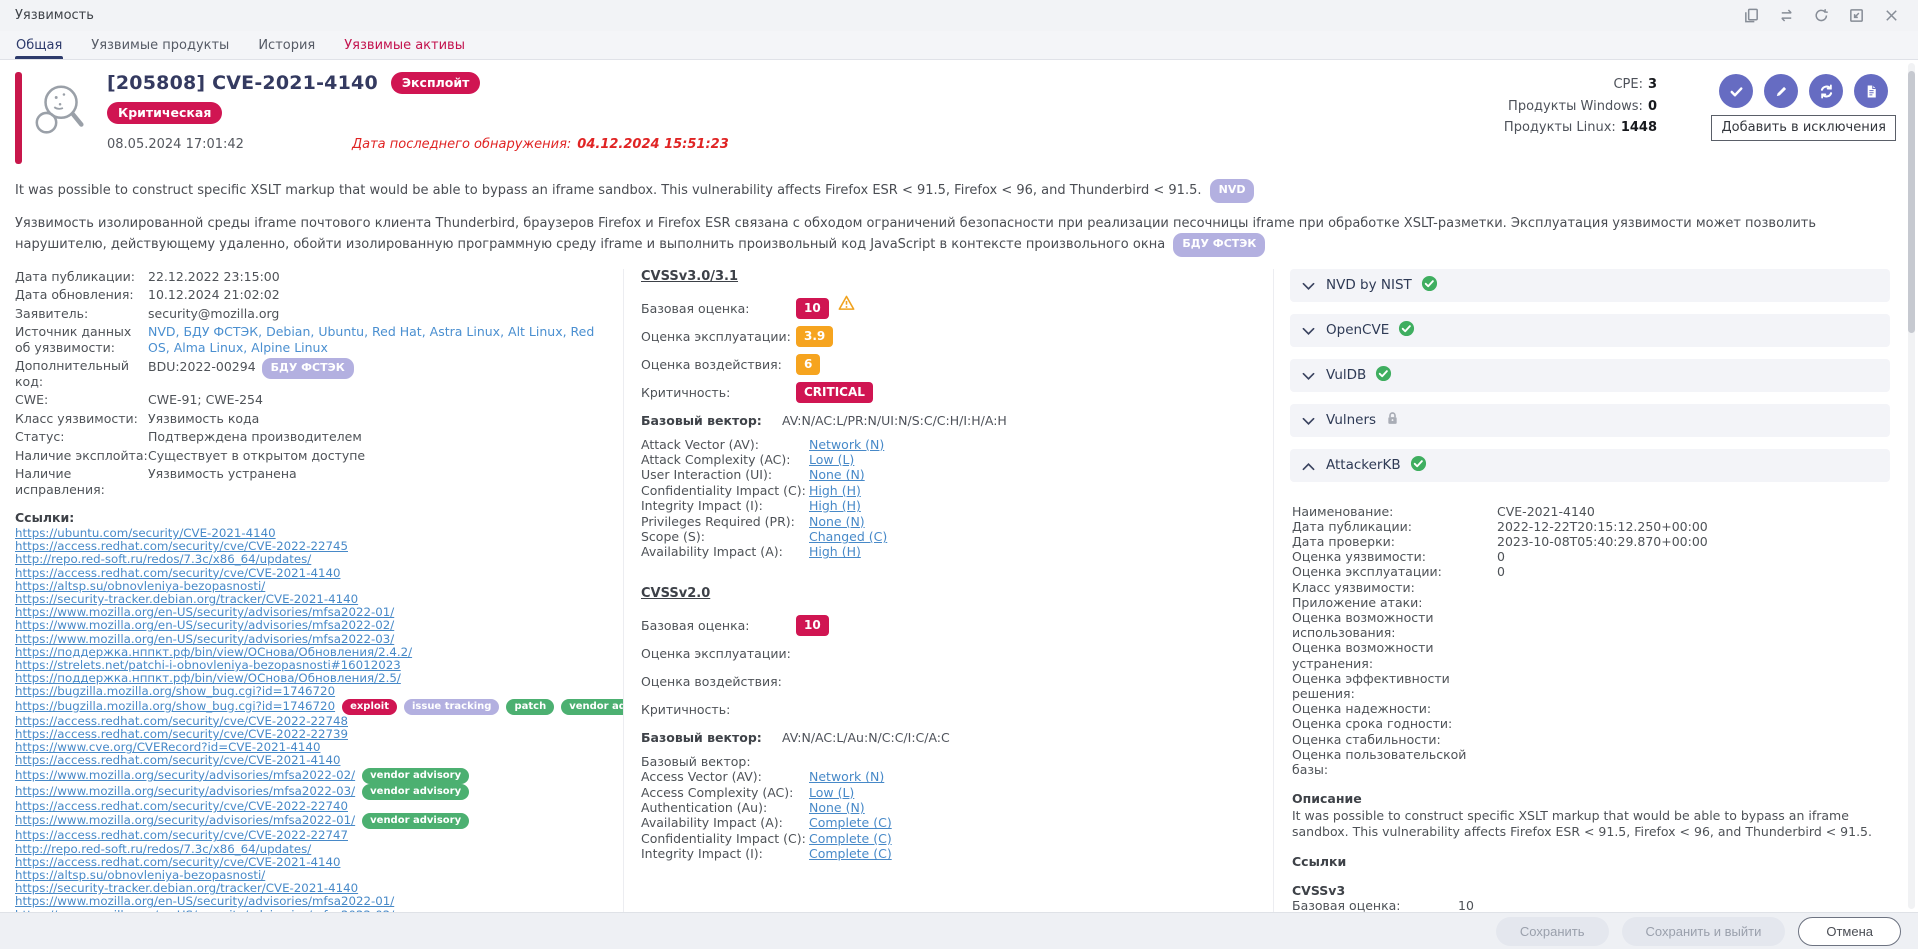 This screenshot has width=1918, height=949. What do you see at coordinates (1319, 890) in the screenshot?
I see `attackerkb-cvss3-title: CVSSv3` at bounding box center [1319, 890].